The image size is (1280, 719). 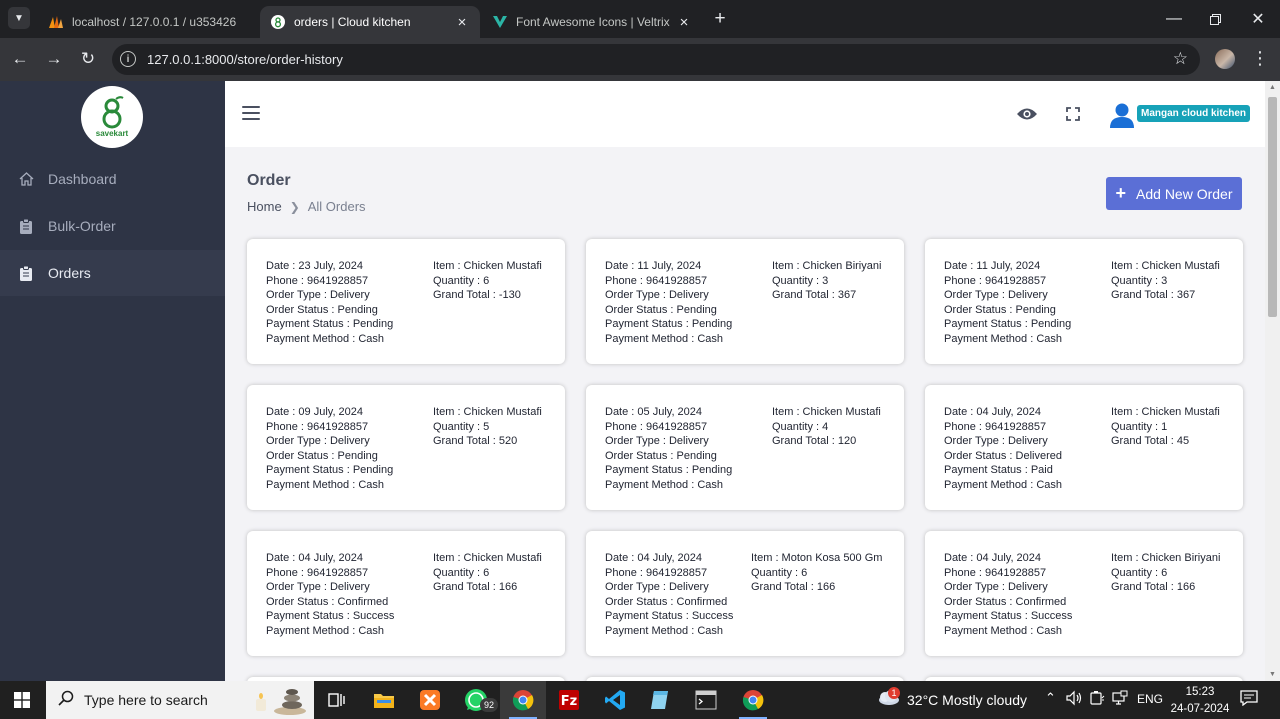 What do you see at coordinates (654, 412) in the screenshot?
I see `order-date: Date : 05 July, 2024` at bounding box center [654, 412].